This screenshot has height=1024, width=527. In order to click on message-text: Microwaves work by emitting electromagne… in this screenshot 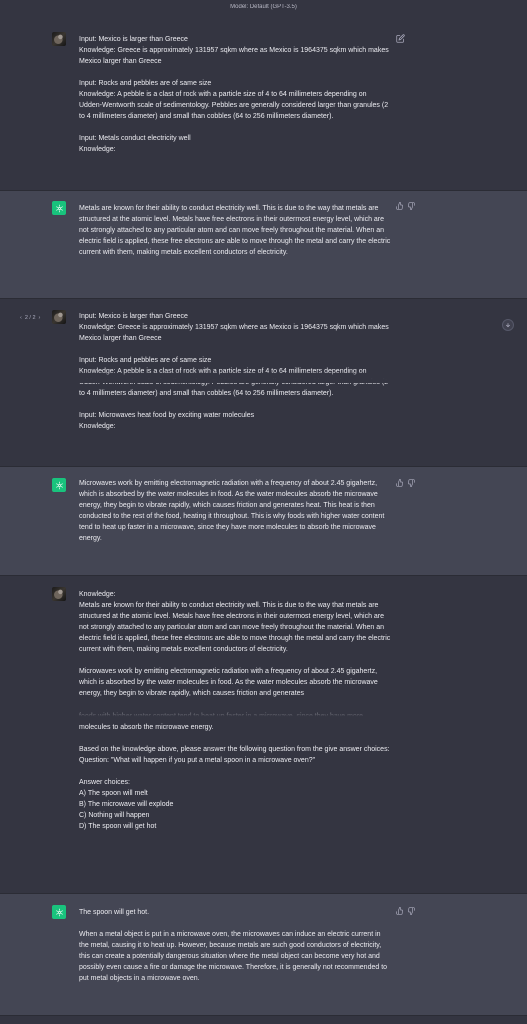, I will do `click(233, 511)`.